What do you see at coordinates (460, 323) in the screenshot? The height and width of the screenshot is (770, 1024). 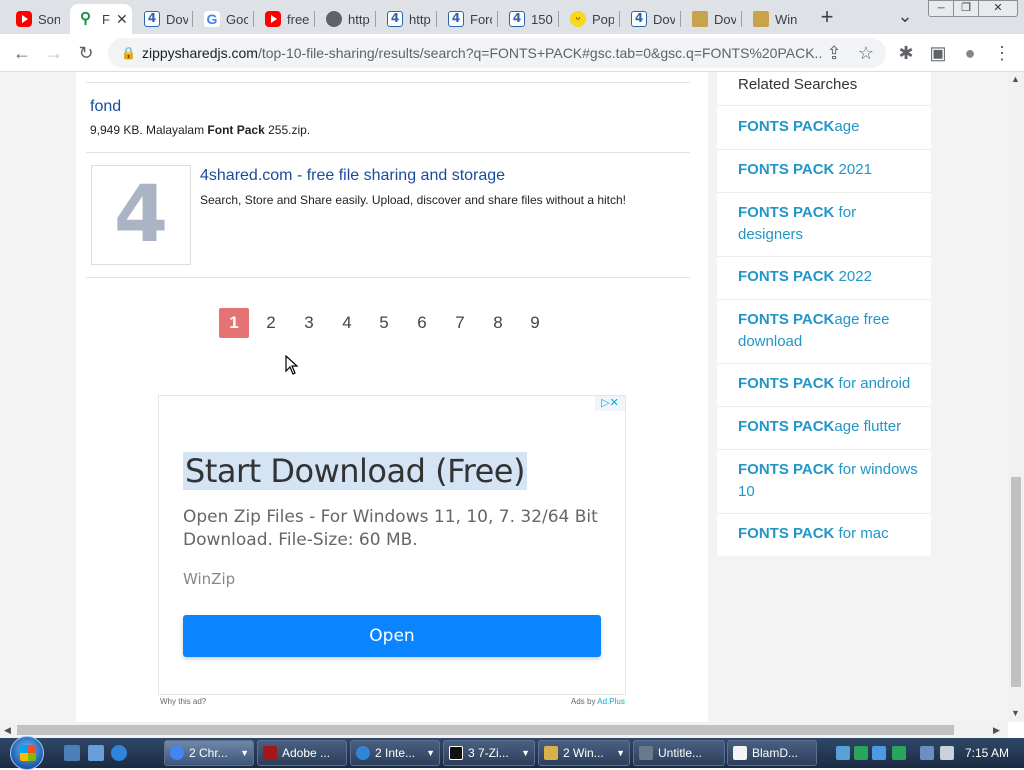 I see `page-7-link: 7` at bounding box center [460, 323].